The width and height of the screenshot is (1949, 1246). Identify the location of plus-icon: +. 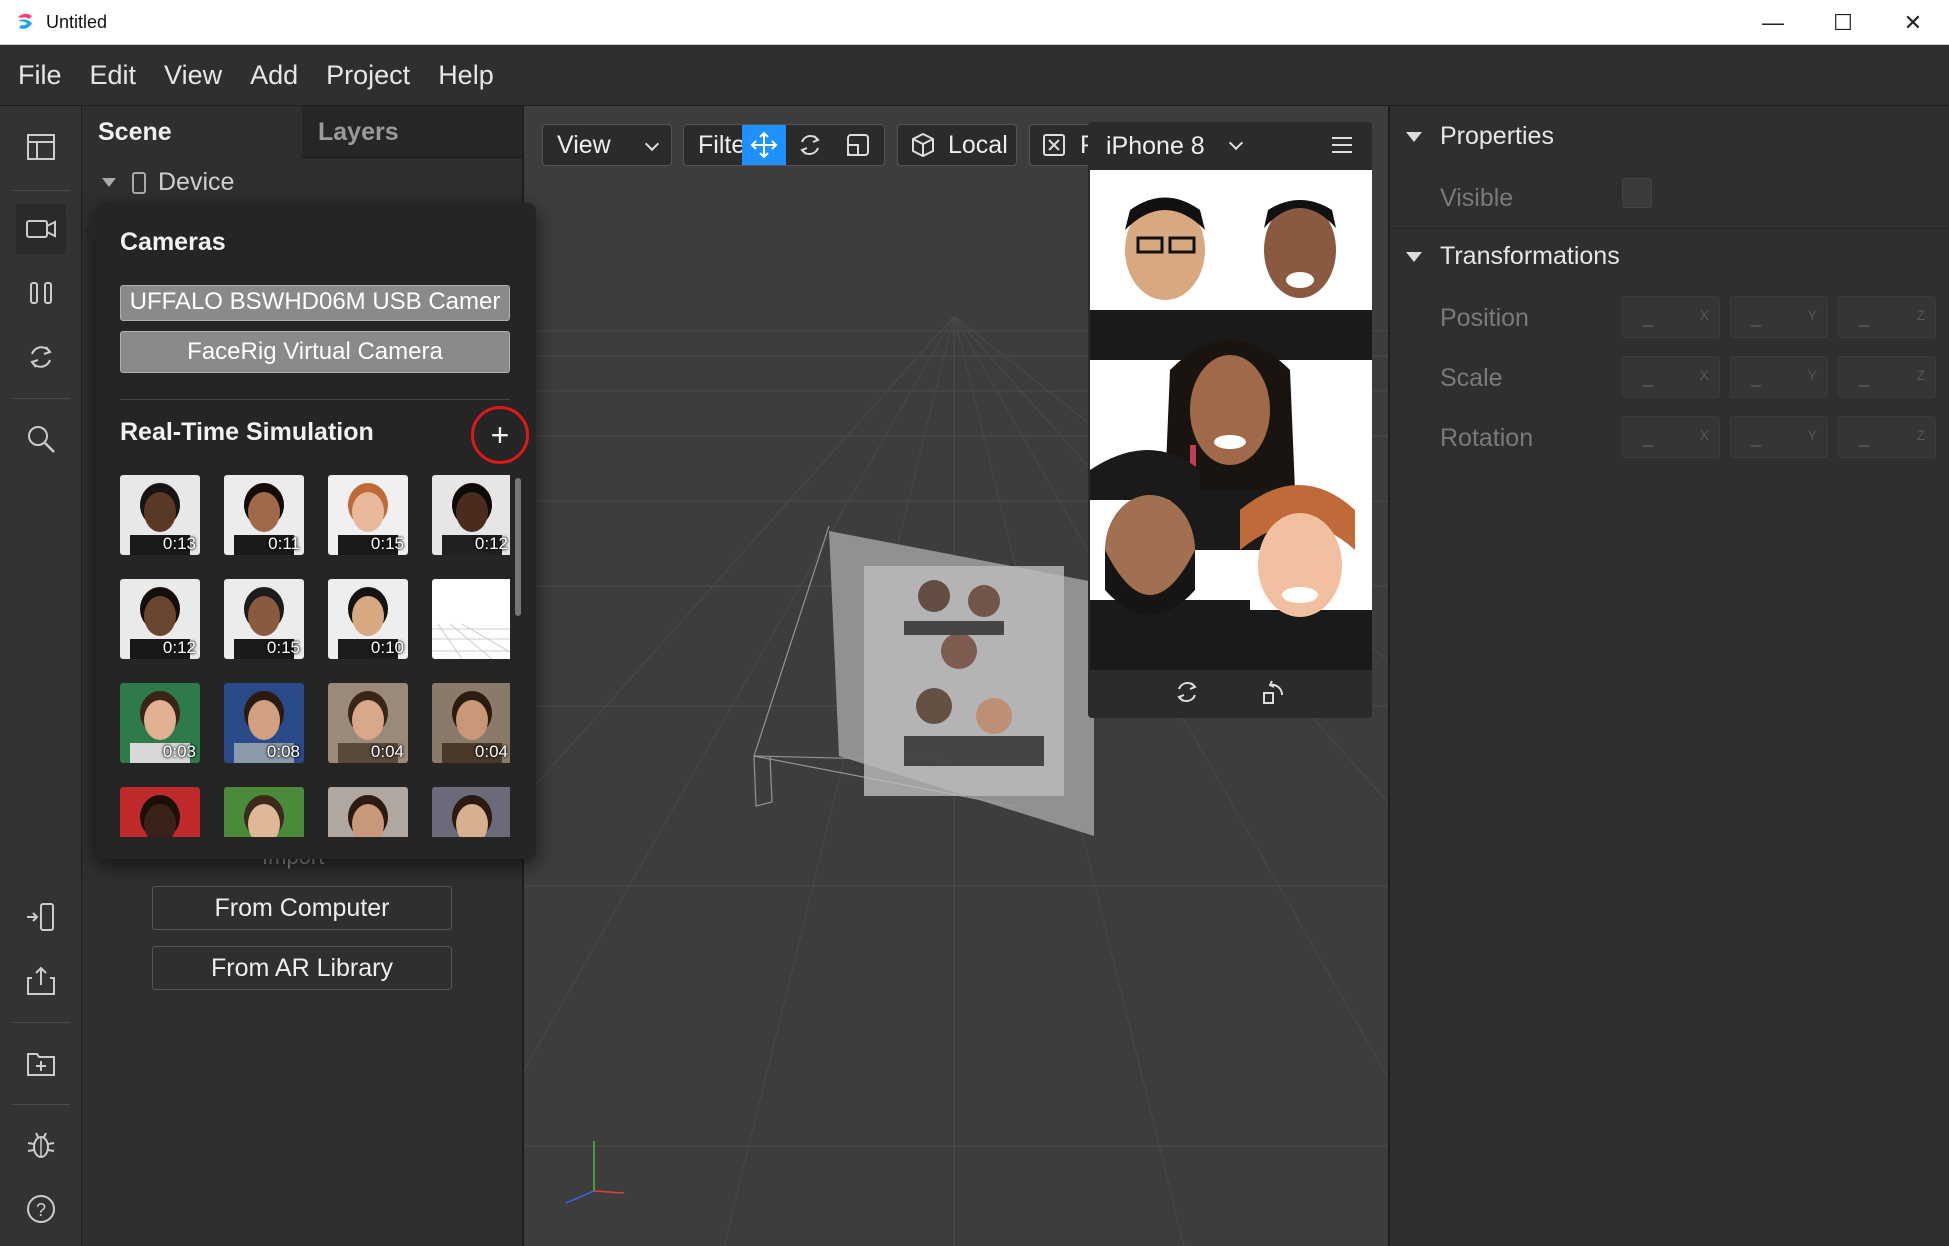
(500, 434).